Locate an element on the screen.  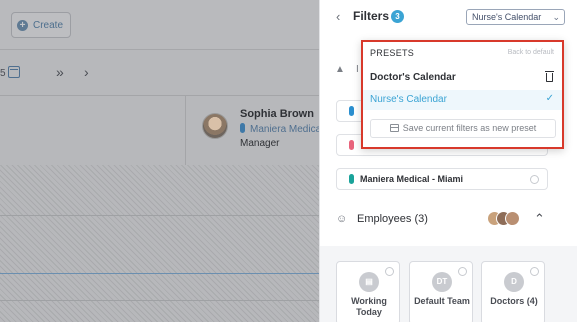
warning-icon: ▲ is located at coordinates (340, 69).